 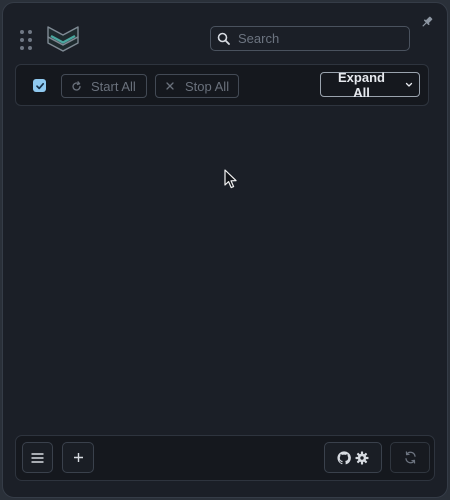 I want to click on add-button, so click(x=78, y=457).